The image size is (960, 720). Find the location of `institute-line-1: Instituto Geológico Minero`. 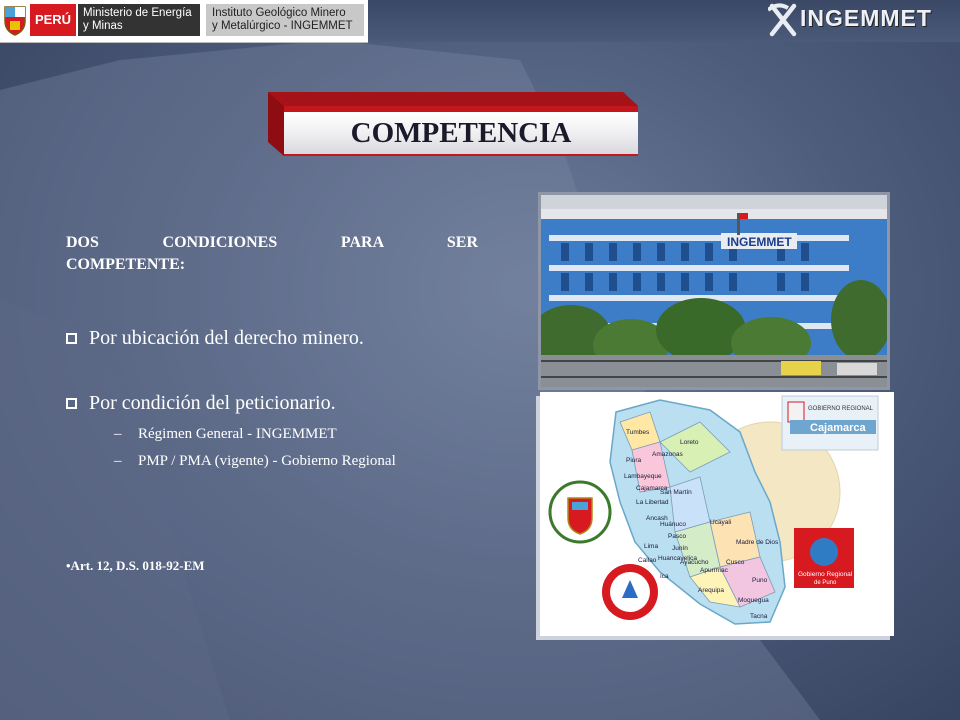

institute-line-1: Instituto Geológico Minero is located at coordinates (279, 13).